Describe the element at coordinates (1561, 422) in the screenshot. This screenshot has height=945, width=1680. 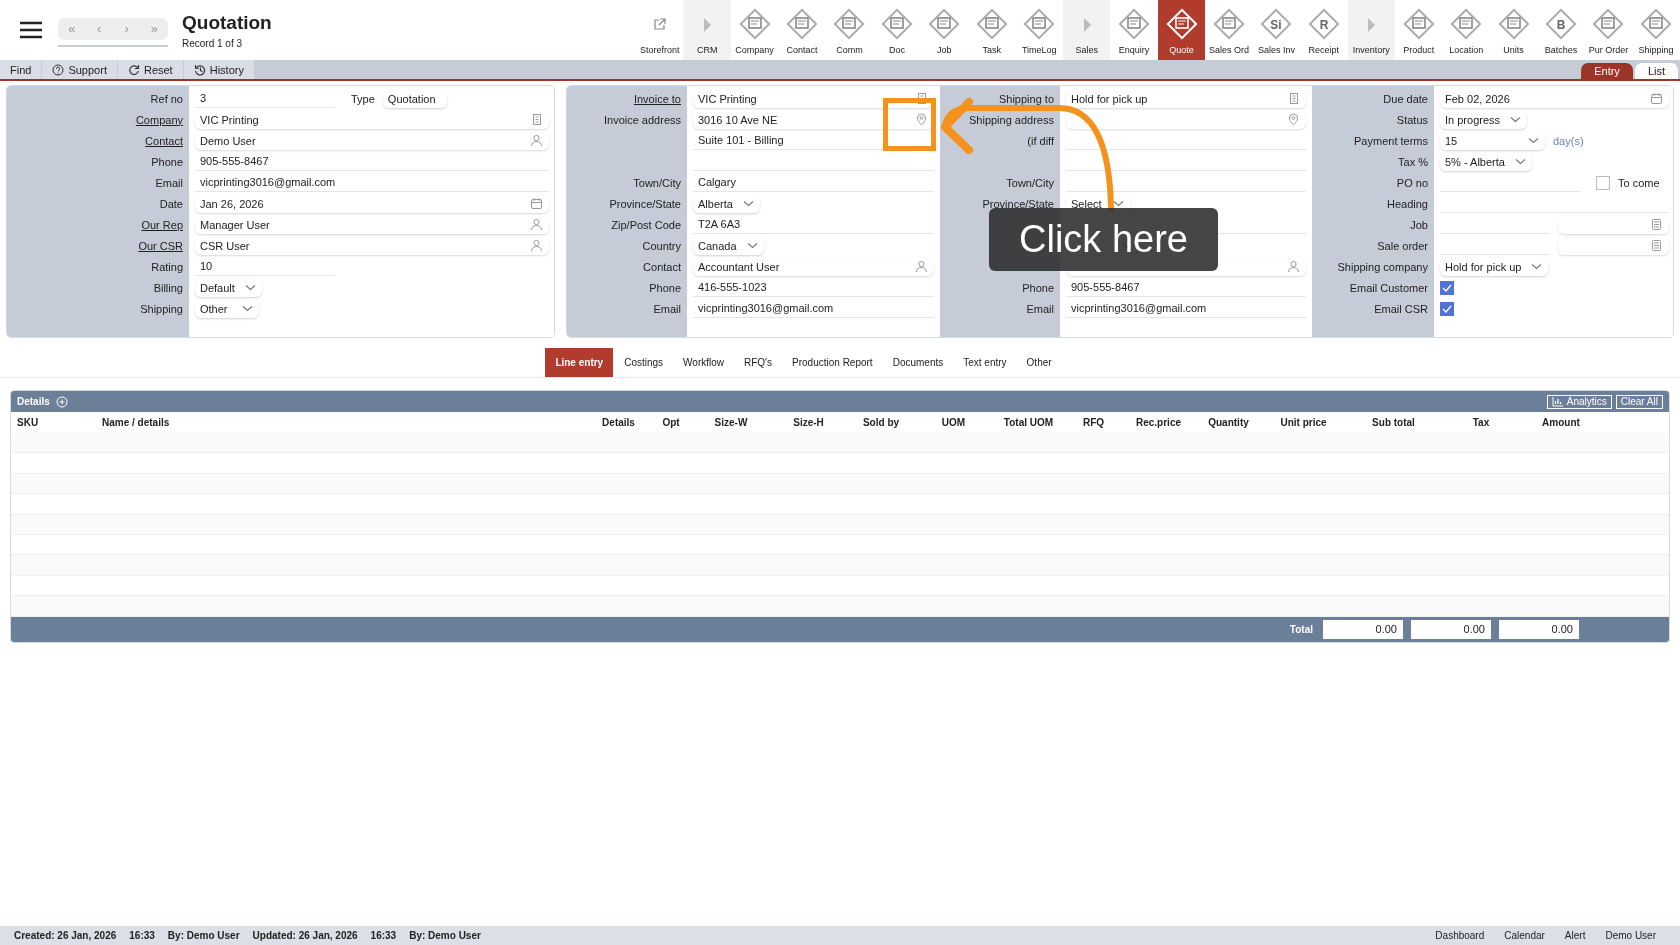
I see `column-header: Amount` at that location.